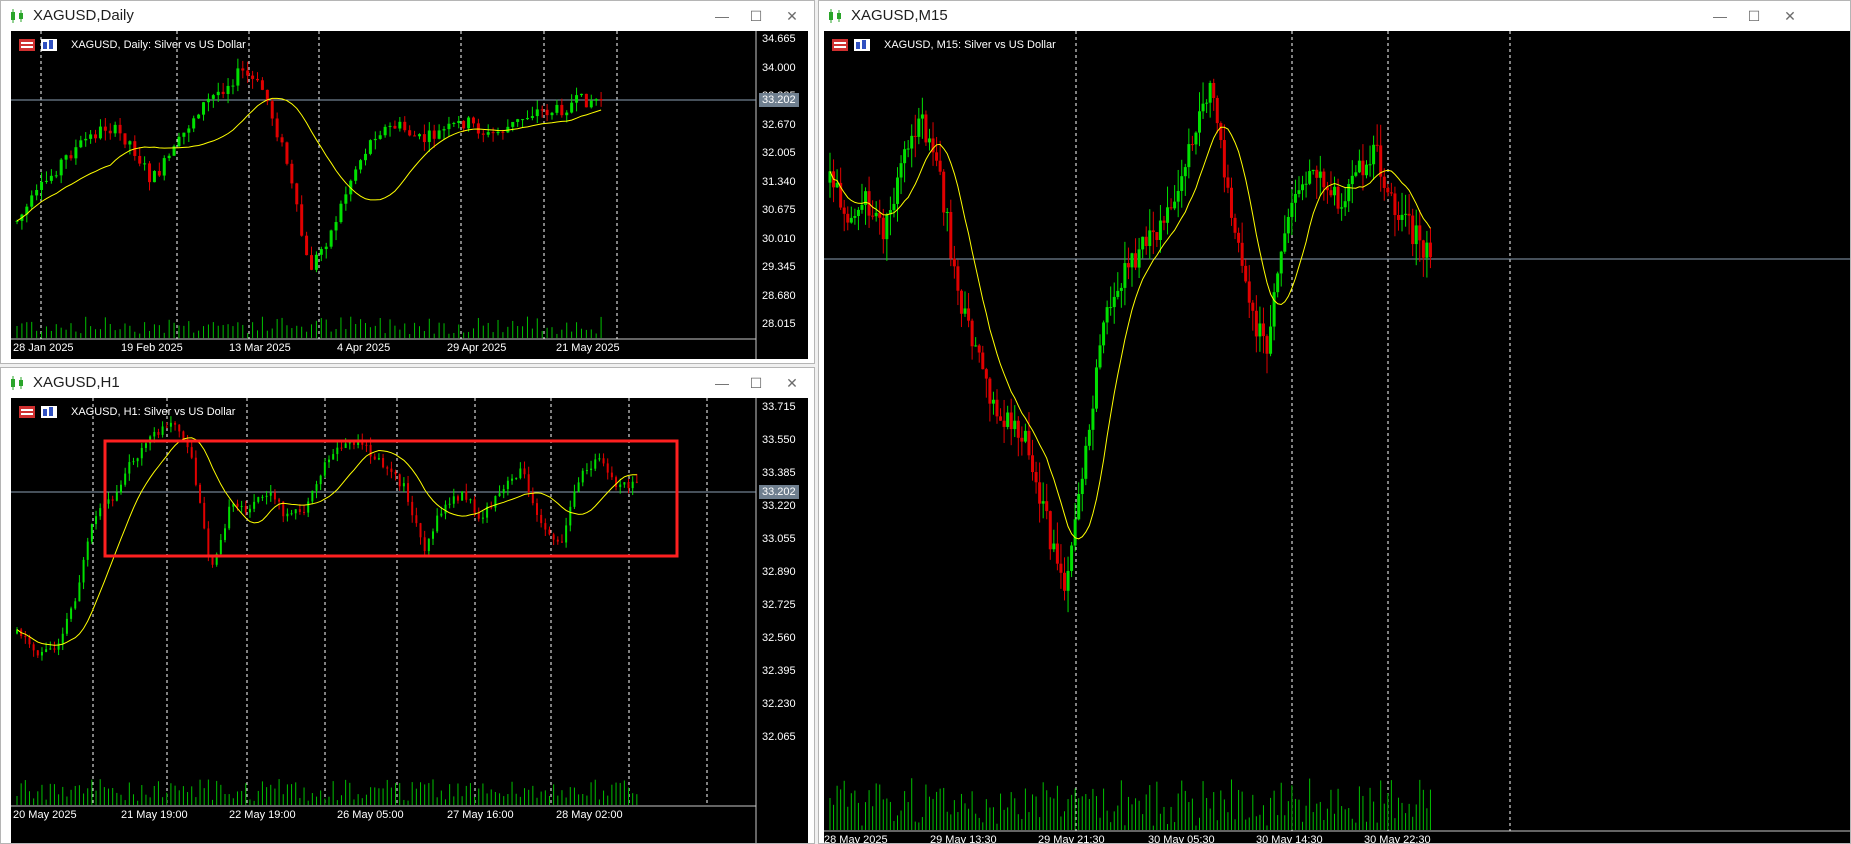 The width and height of the screenshot is (1851, 844). Describe the element at coordinates (779, 67) in the screenshot. I see `price-tick-label: 34.000` at that location.